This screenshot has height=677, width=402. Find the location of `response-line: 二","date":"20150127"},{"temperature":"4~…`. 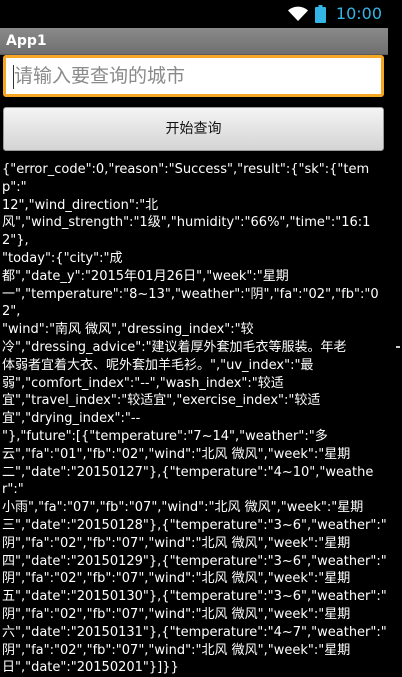

response-line: 二","date":"20150127"},{"temperature":"4~… is located at coordinates (188, 481).